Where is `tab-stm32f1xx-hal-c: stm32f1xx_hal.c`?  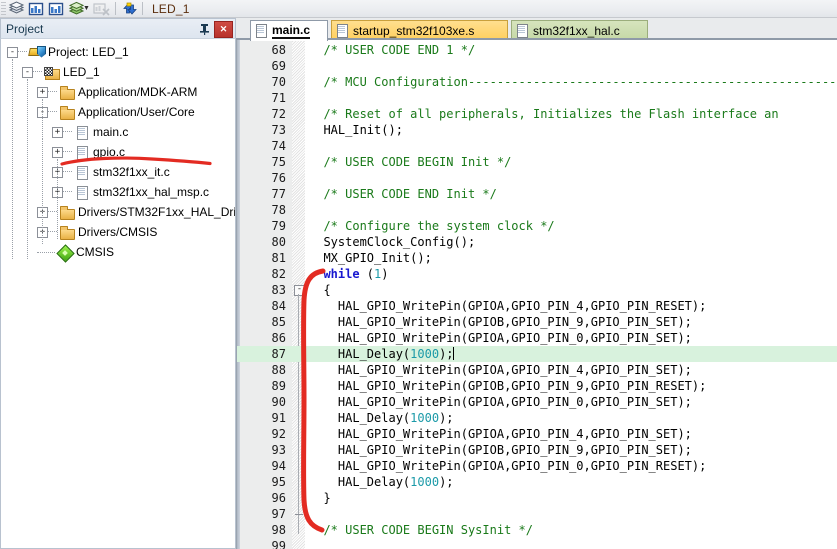
tab-stm32f1xx-hal-c: stm32f1xx_hal.c is located at coordinates (579, 30).